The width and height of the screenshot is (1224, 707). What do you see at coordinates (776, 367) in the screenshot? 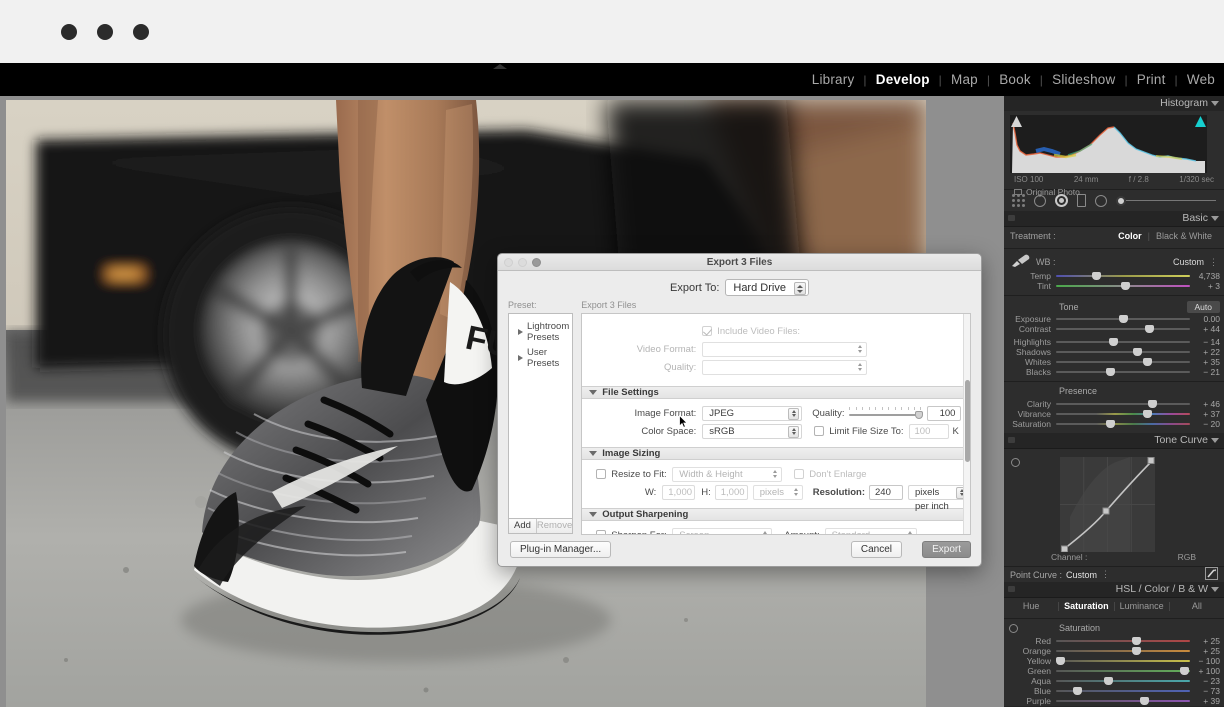
I see `video-quality-row: Quality:` at bounding box center [776, 367].